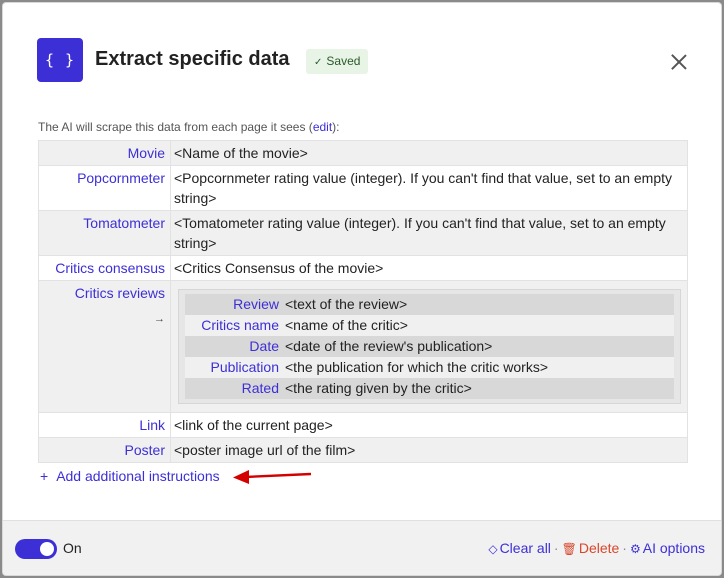 Image resolution: width=724 pixels, height=578 pixels. I want to click on field-key: Critics consensus, so click(104, 268).